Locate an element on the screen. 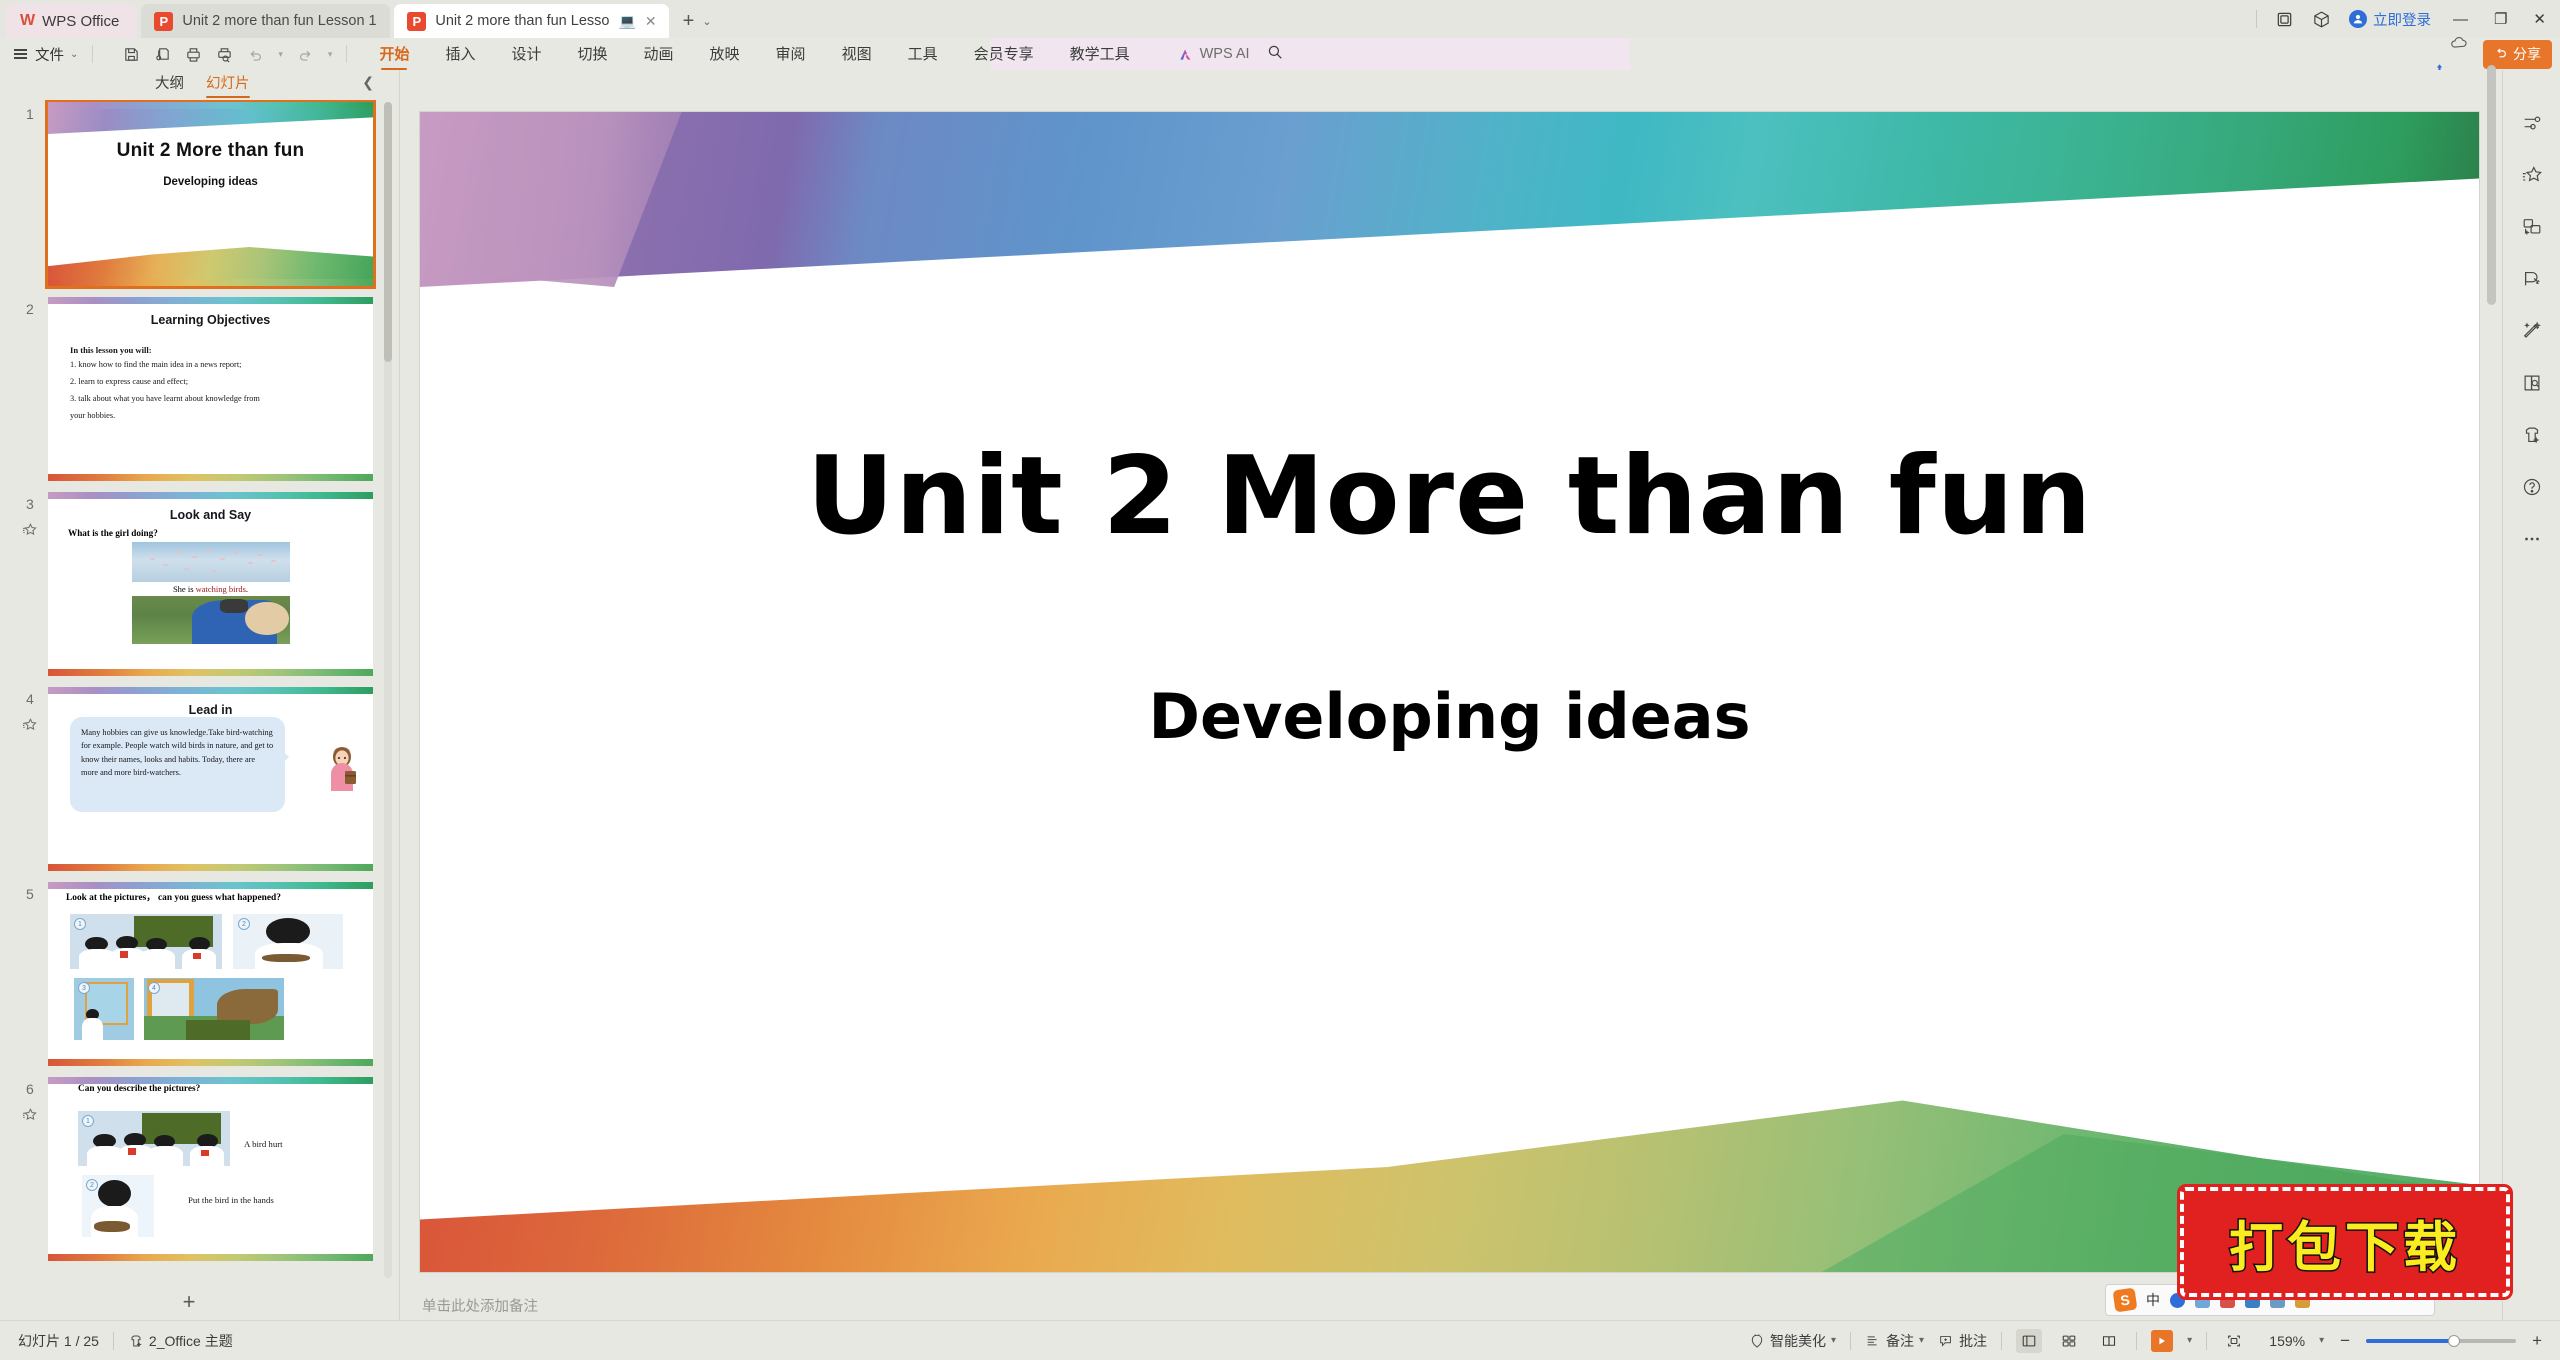 This screenshot has height=1360, width=2560. minimize-button: — is located at coordinates (2460, 19).